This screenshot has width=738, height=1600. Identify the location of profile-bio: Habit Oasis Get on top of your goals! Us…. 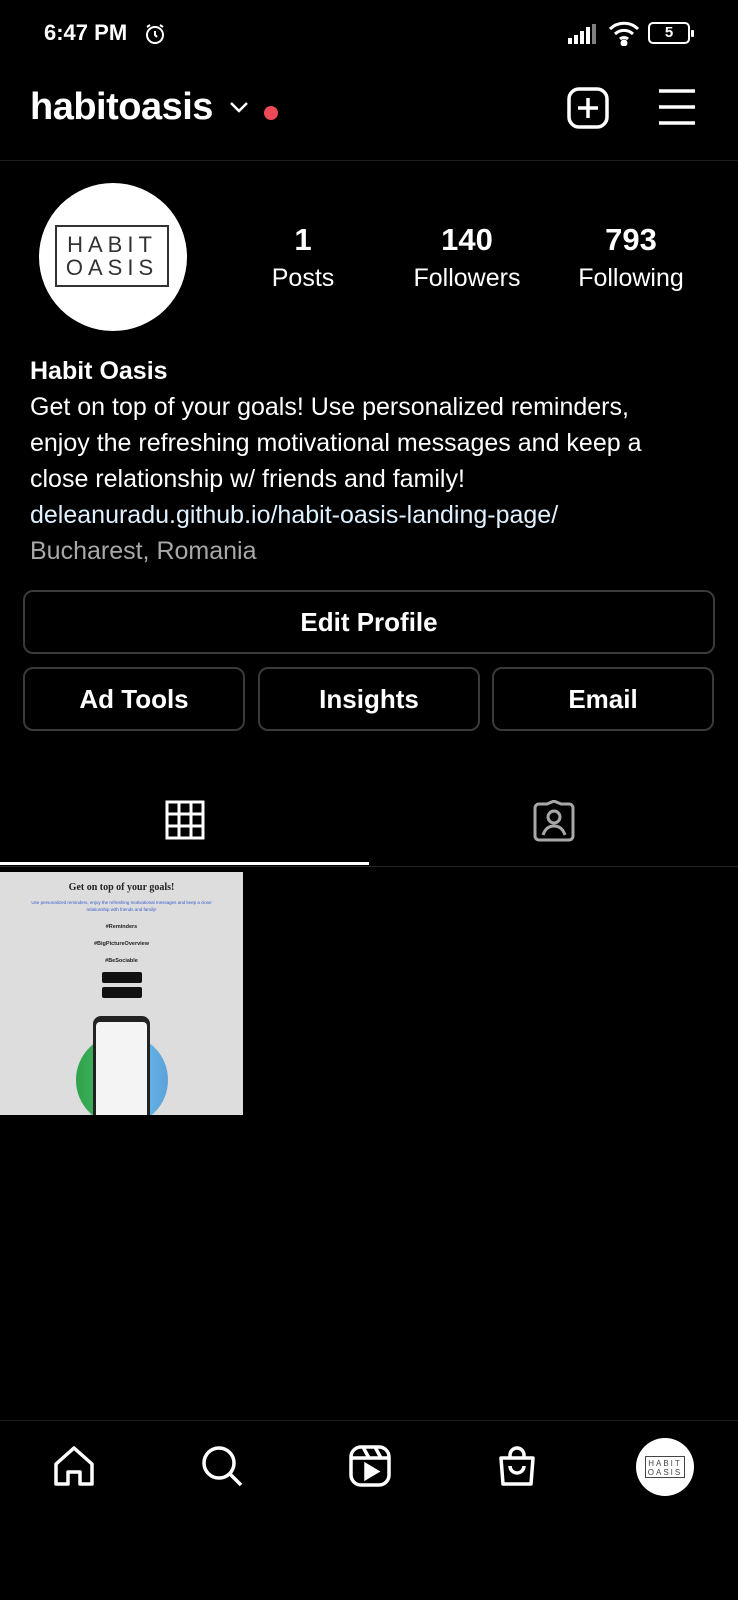
(375, 461).